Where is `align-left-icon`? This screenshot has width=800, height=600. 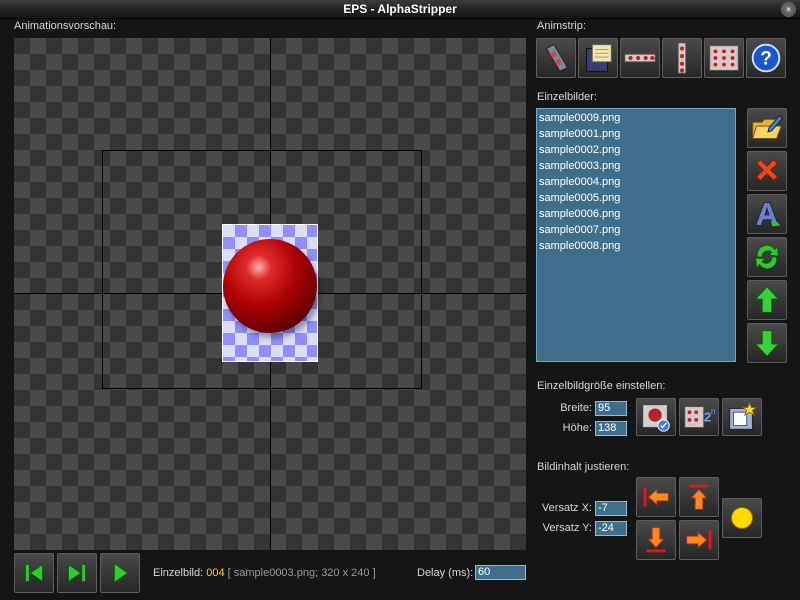 align-left-icon is located at coordinates (656, 497).